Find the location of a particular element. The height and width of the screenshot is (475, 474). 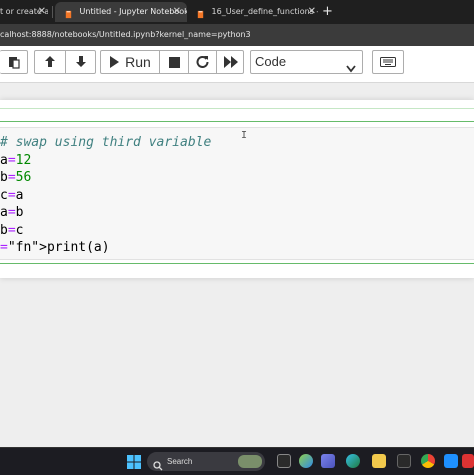

run-label: Run is located at coordinates (138, 62).